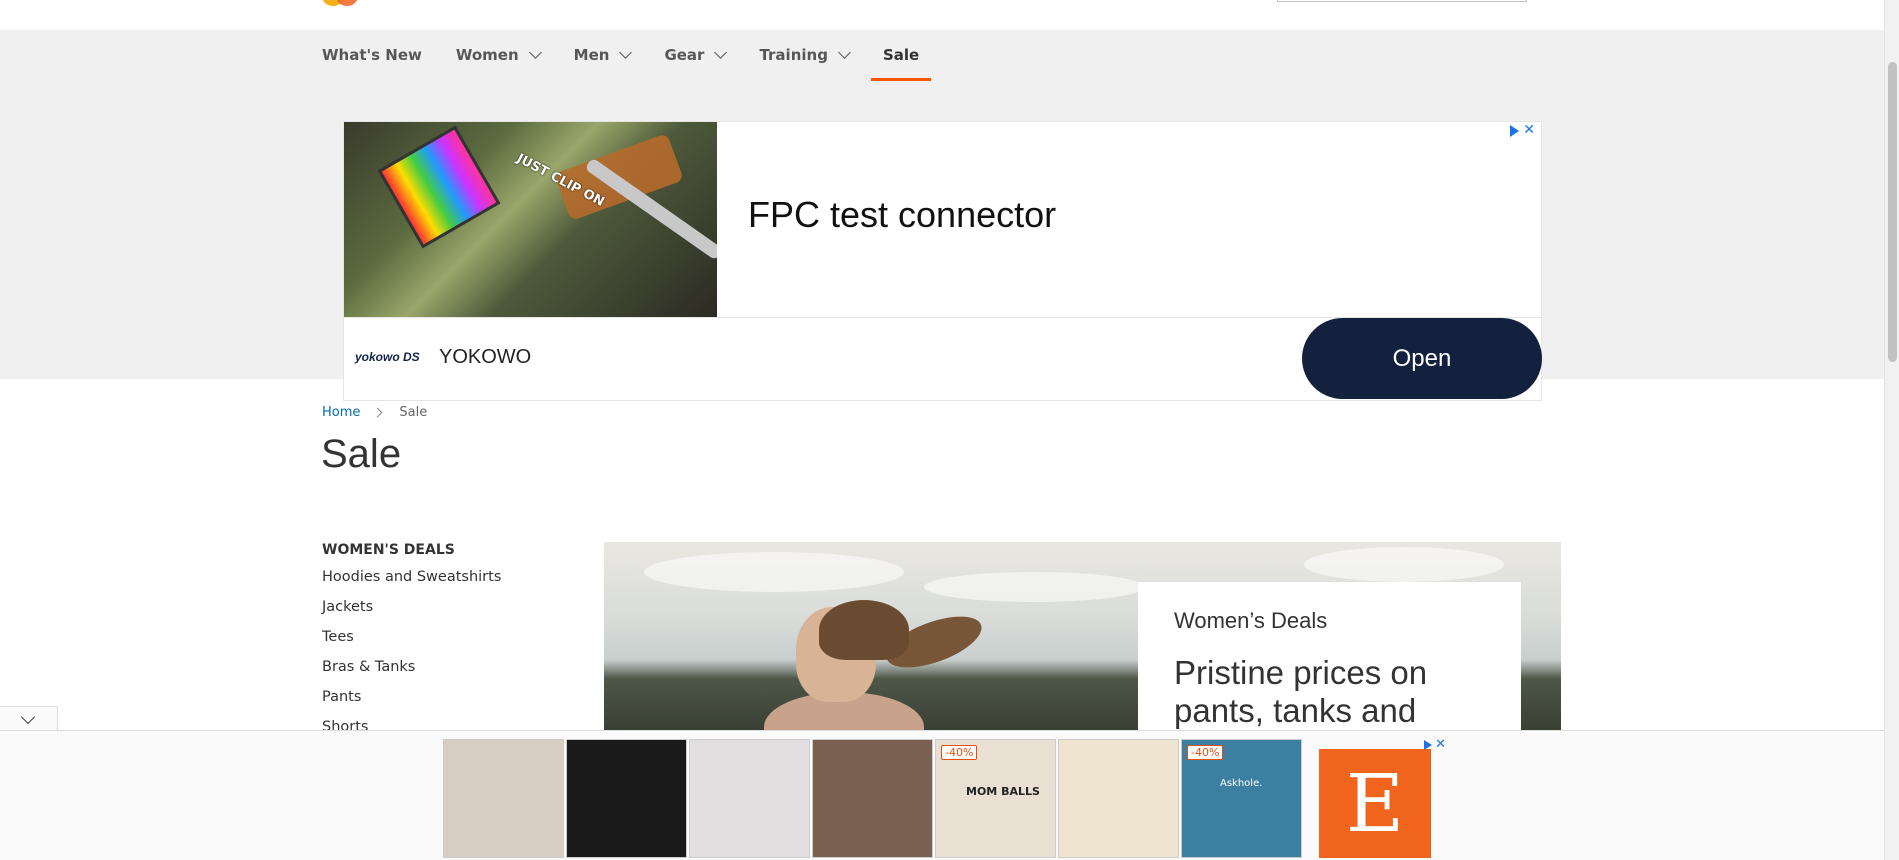 The height and width of the screenshot is (860, 1899). What do you see at coordinates (1301, 691) in the screenshot?
I see `hero-headline: Pristine prices on pants, tanks and` at bounding box center [1301, 691].